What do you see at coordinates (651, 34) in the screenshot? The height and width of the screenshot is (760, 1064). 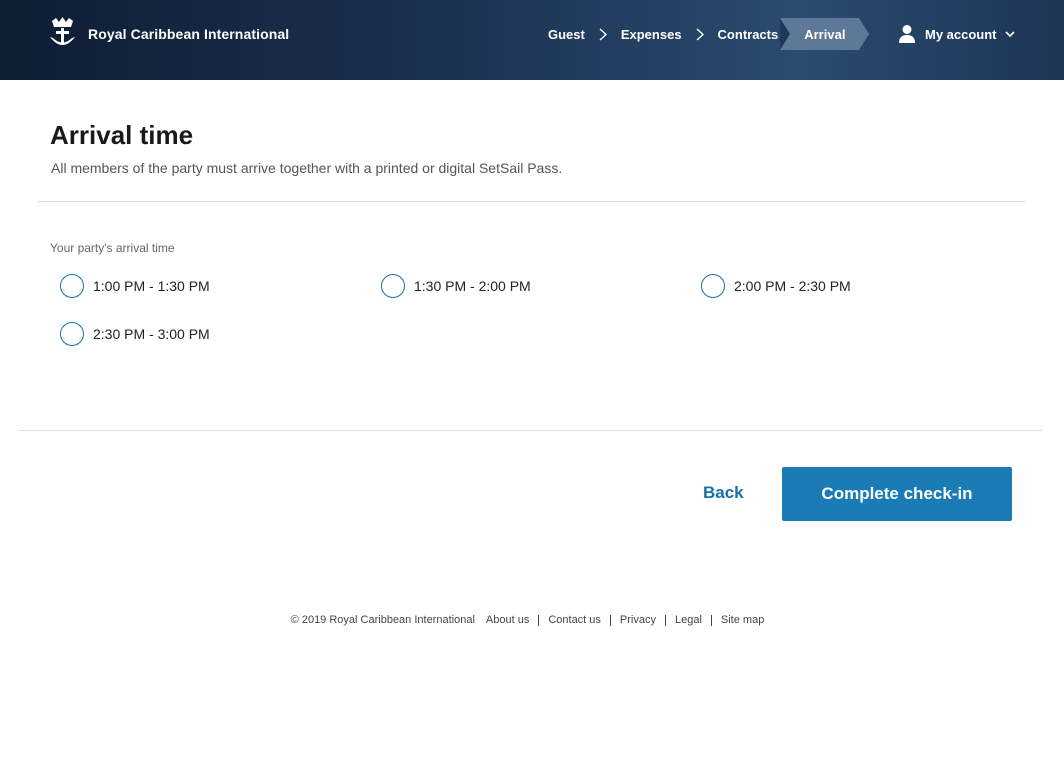 I see `step-expenses: Expenses` at bounding box center [651, 34].